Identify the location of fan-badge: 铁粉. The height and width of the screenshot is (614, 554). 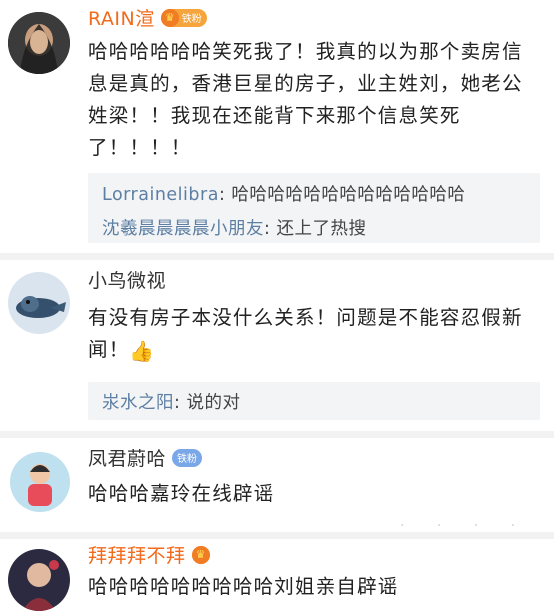
(187, 457).